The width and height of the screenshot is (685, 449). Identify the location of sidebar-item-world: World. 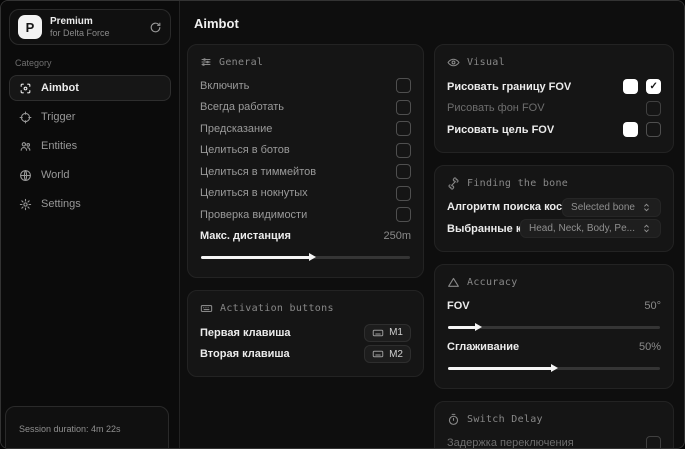
(90, 175).